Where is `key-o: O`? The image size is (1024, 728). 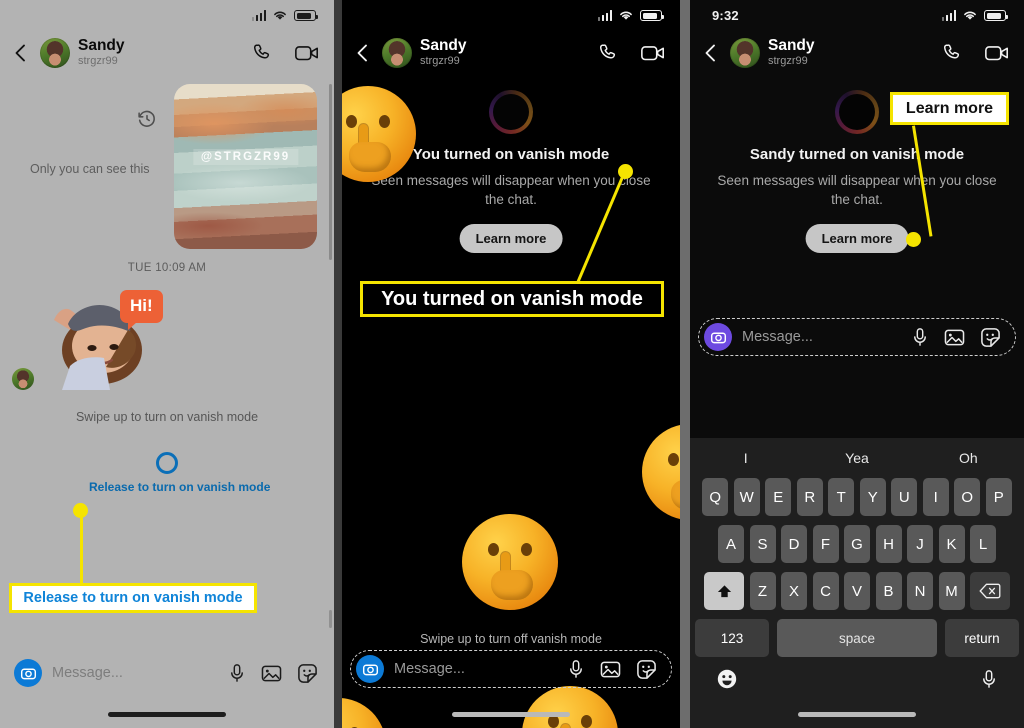
key-o: O is located at coordinates (967, 497).